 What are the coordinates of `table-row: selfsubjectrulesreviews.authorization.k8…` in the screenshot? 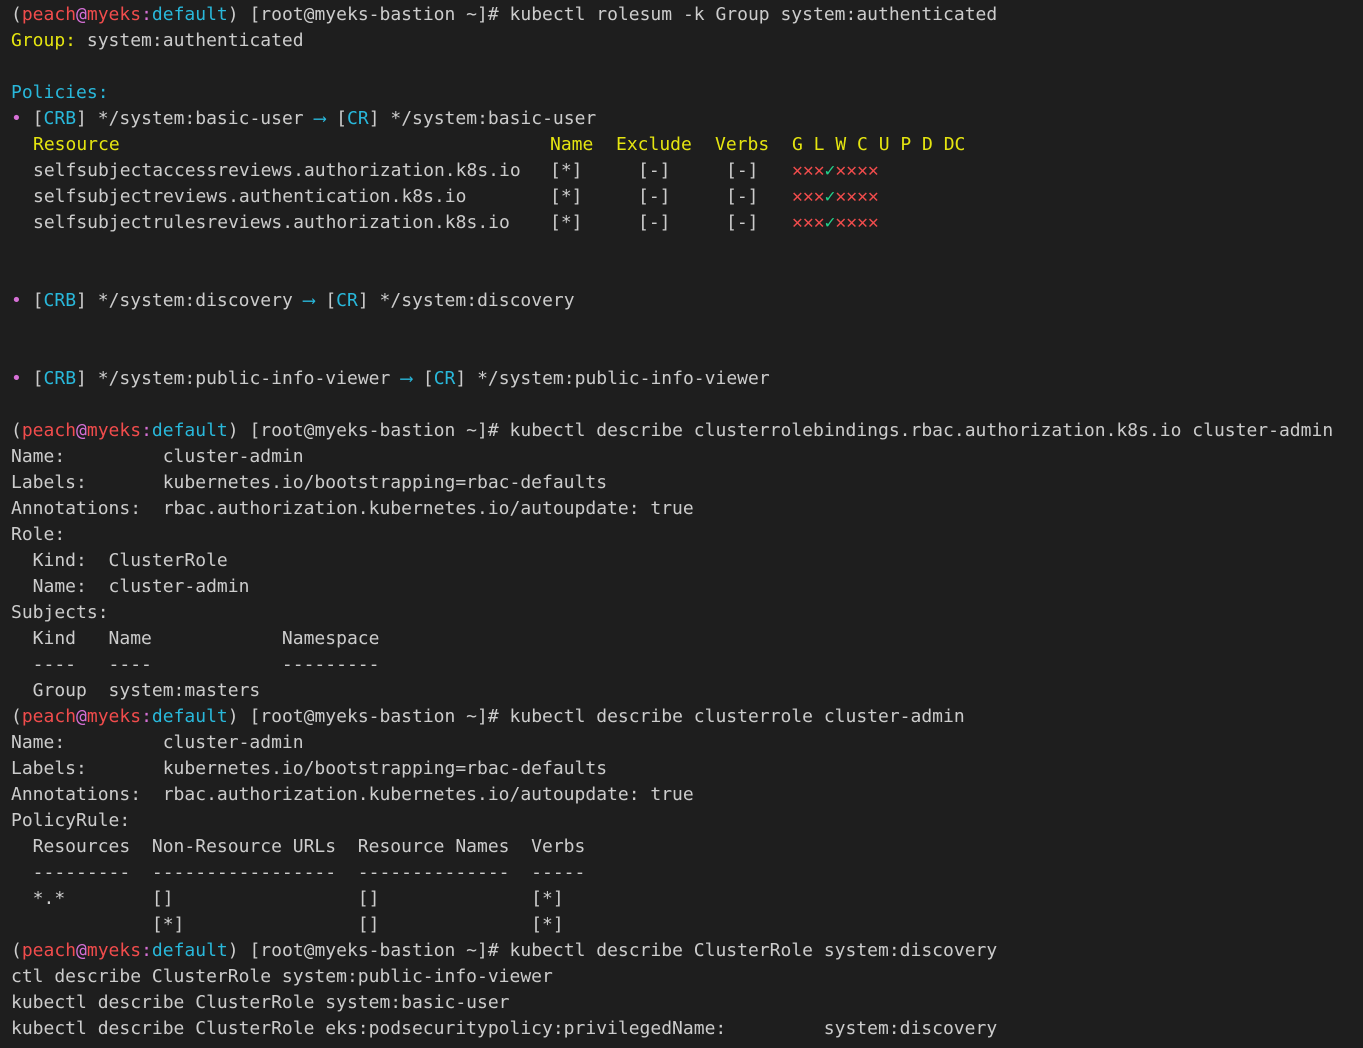 It's located at (687, 223).